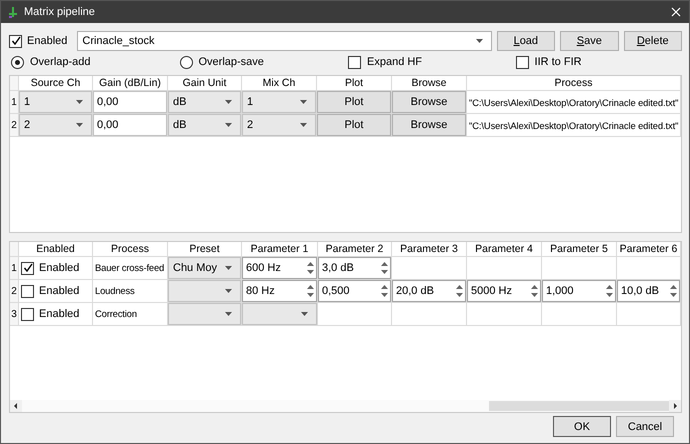  What do you see at coordinates (204, 268) in the screenshot?
I see `preset-combo: Chu Moy` at bounding box center [204, 268].